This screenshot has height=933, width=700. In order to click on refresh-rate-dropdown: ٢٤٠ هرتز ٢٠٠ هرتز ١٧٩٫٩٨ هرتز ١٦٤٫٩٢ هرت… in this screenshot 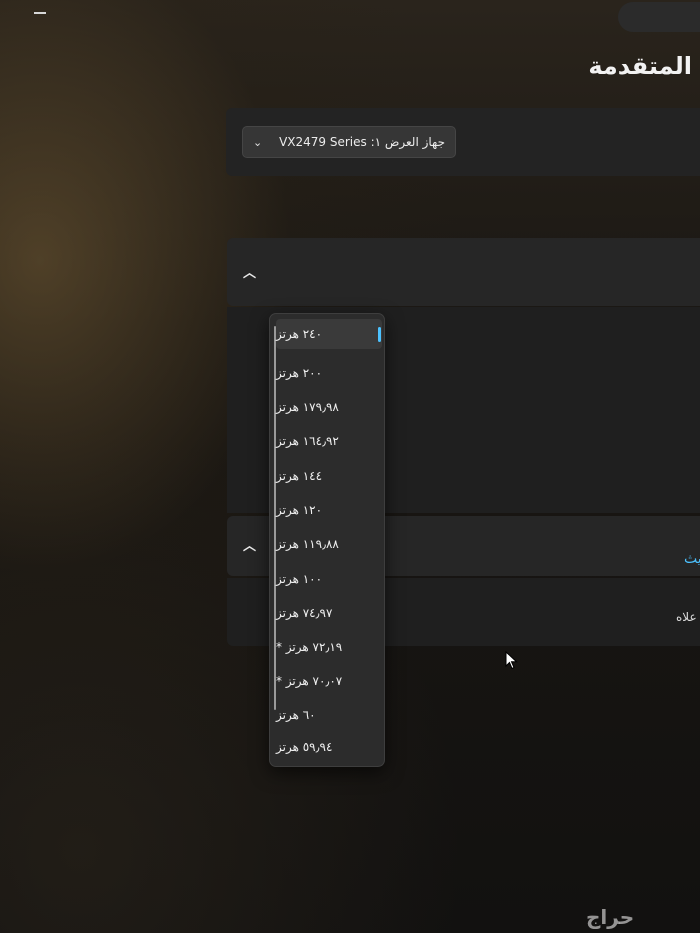, I will do `click(327, 540)`.